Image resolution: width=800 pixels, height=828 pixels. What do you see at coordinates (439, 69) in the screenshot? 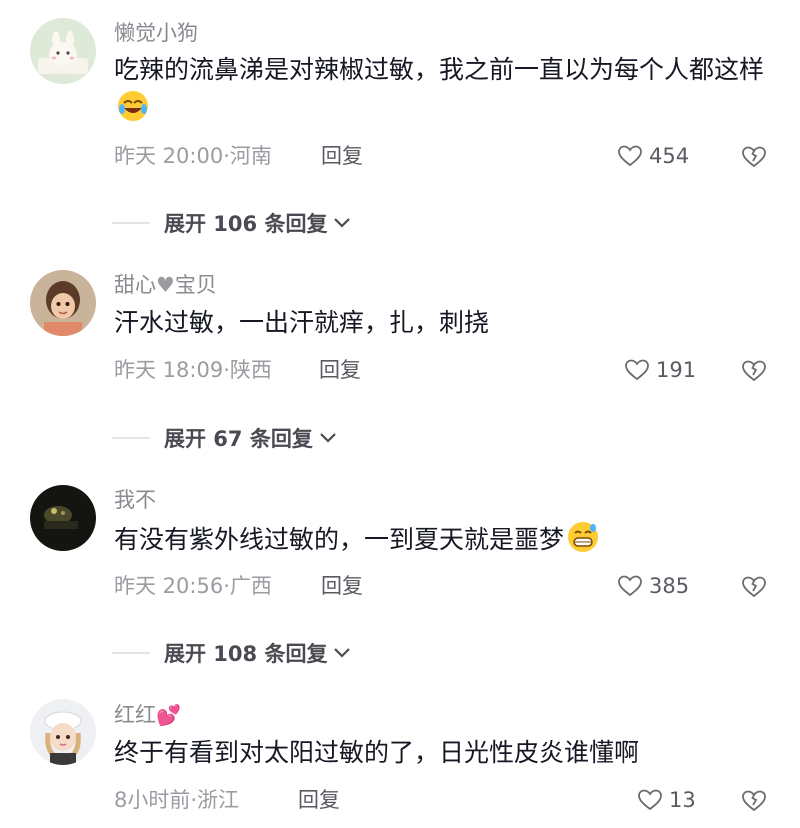
I see `comment-text-content: 吃辣的流鼻涕是对辣椒过敏，我之前一直以为每个人都这样` at bounding box center [439, 69].